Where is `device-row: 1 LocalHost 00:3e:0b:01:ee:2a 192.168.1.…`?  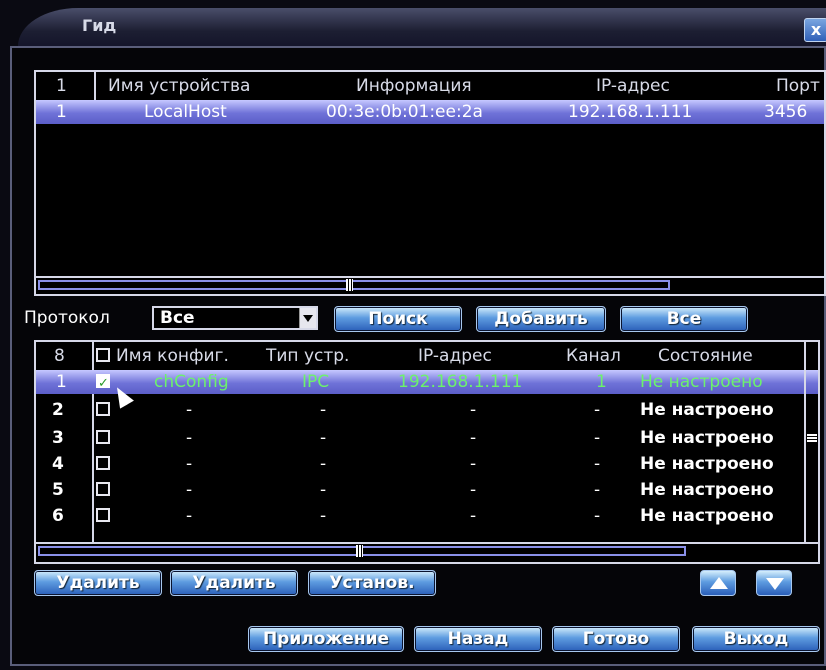
device-row: 1 LocalHost 00:3e:0b:01:ee:2a 192.168.1.… is located at coordinates (430, 112).